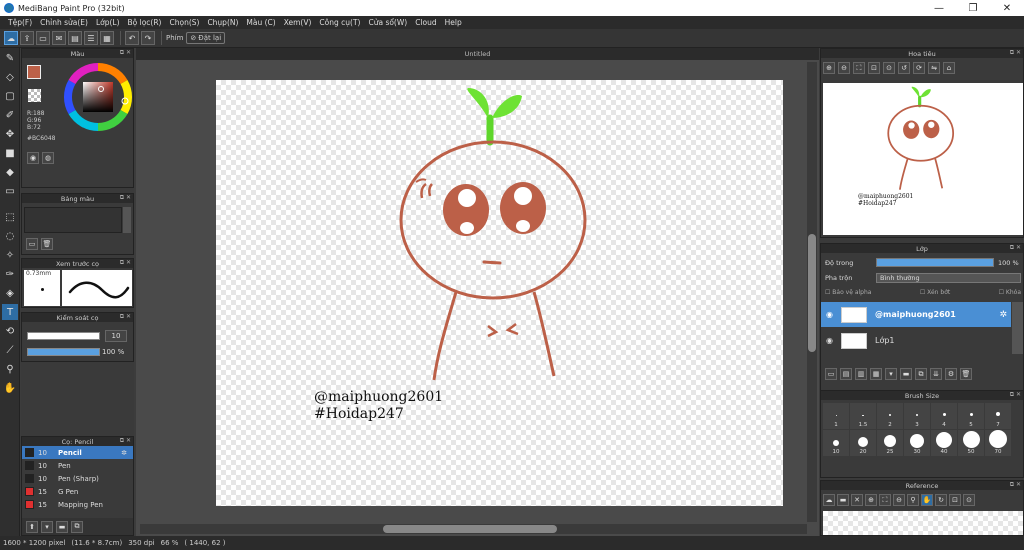  What do you see at coordinates (11, 38) in the screenshot?
I see `cloud-icon: ☁` at bounding box center [11, 38].